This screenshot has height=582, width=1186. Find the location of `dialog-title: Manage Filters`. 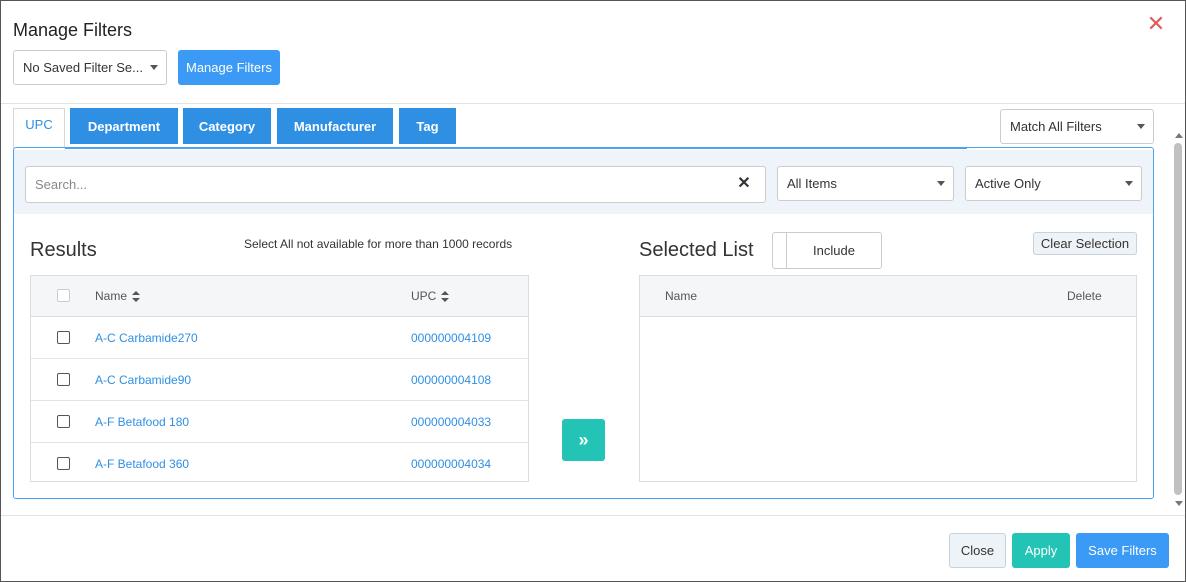

dialog-title: Manage Filters is located at coordinates (73, 30).